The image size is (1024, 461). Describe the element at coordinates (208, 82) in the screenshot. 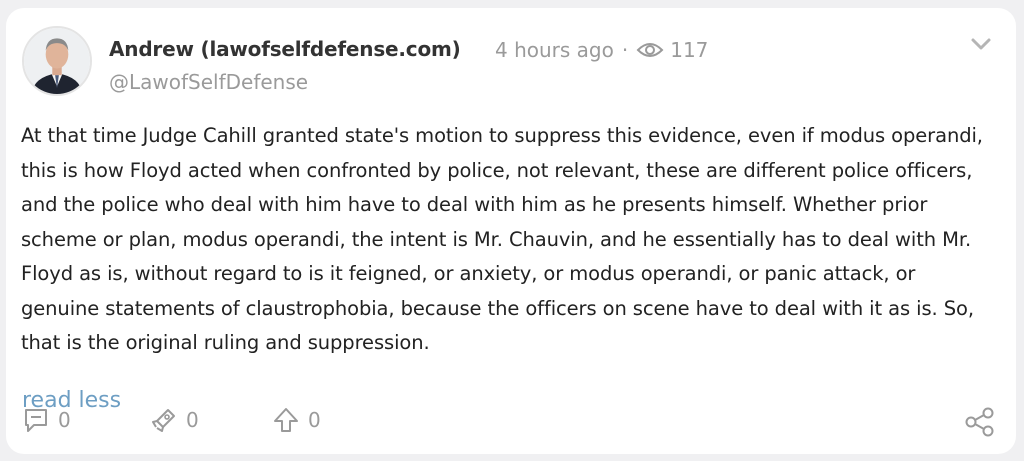

I see `author-handle: @LawofSelfDefense` at that location.